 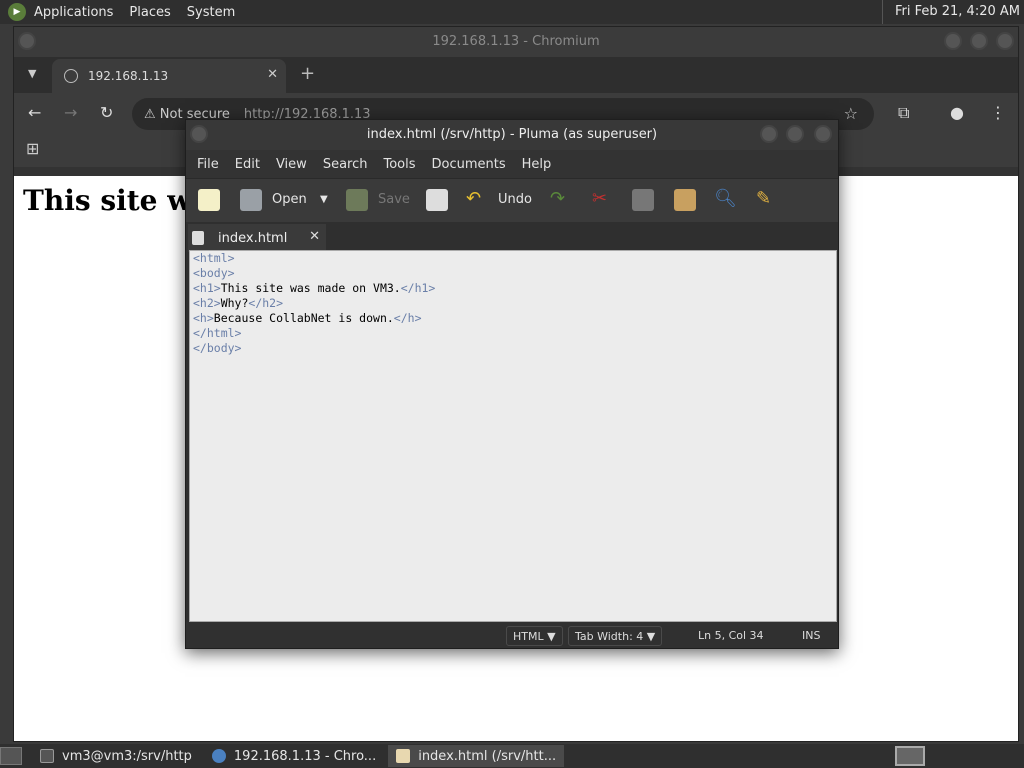 I want to click on pluma-toolbar: Open ▼ Save ↶ Undo ↷ ✂ 🔍︎ ✎, so click(x=512, y=200).